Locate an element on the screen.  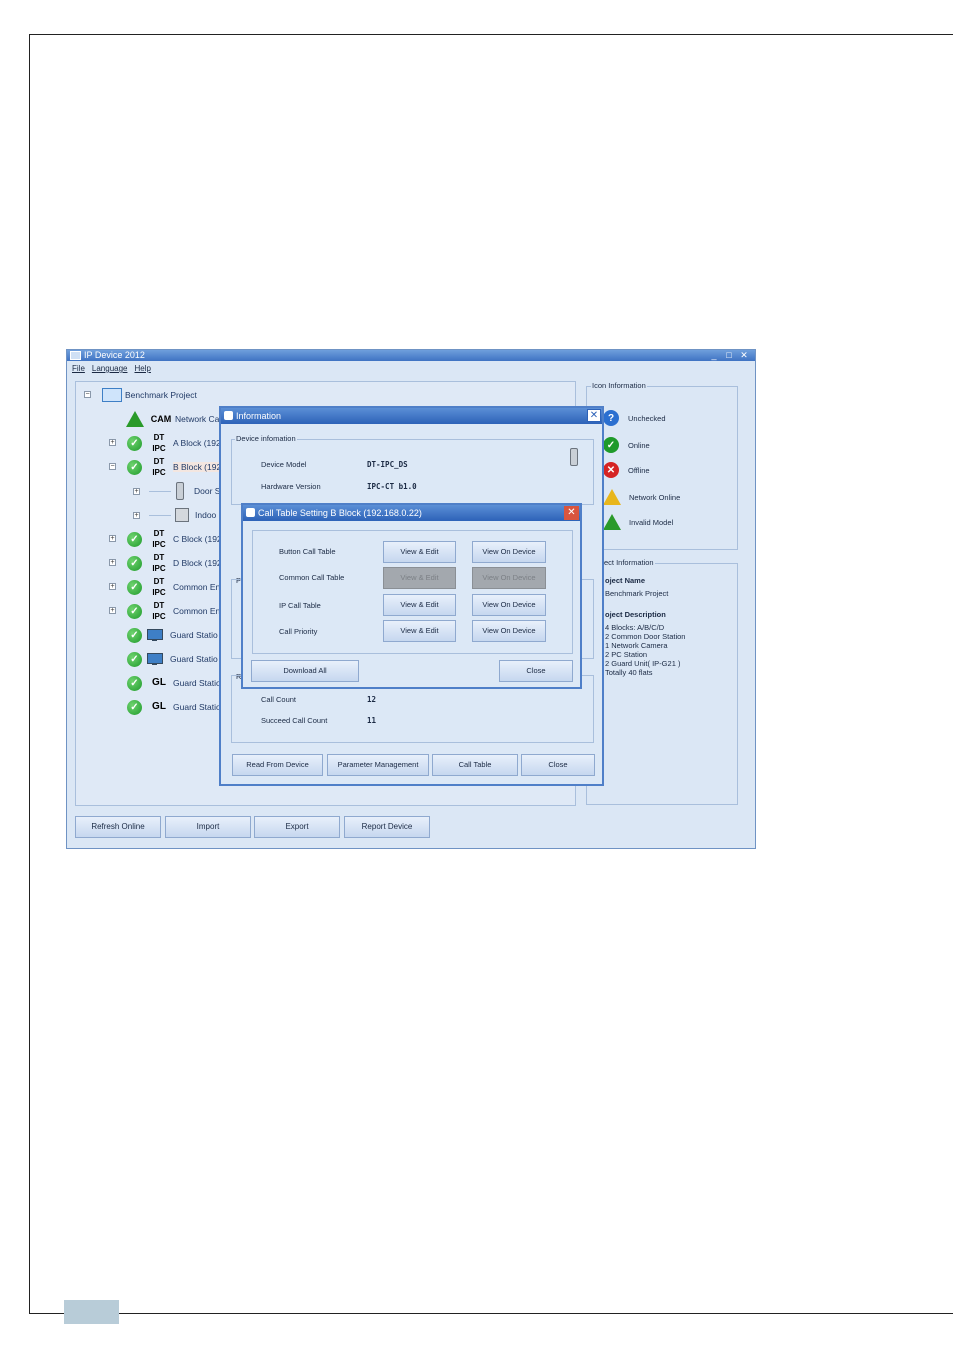
check-icon: ✓ is located at coordinates (611, 445).